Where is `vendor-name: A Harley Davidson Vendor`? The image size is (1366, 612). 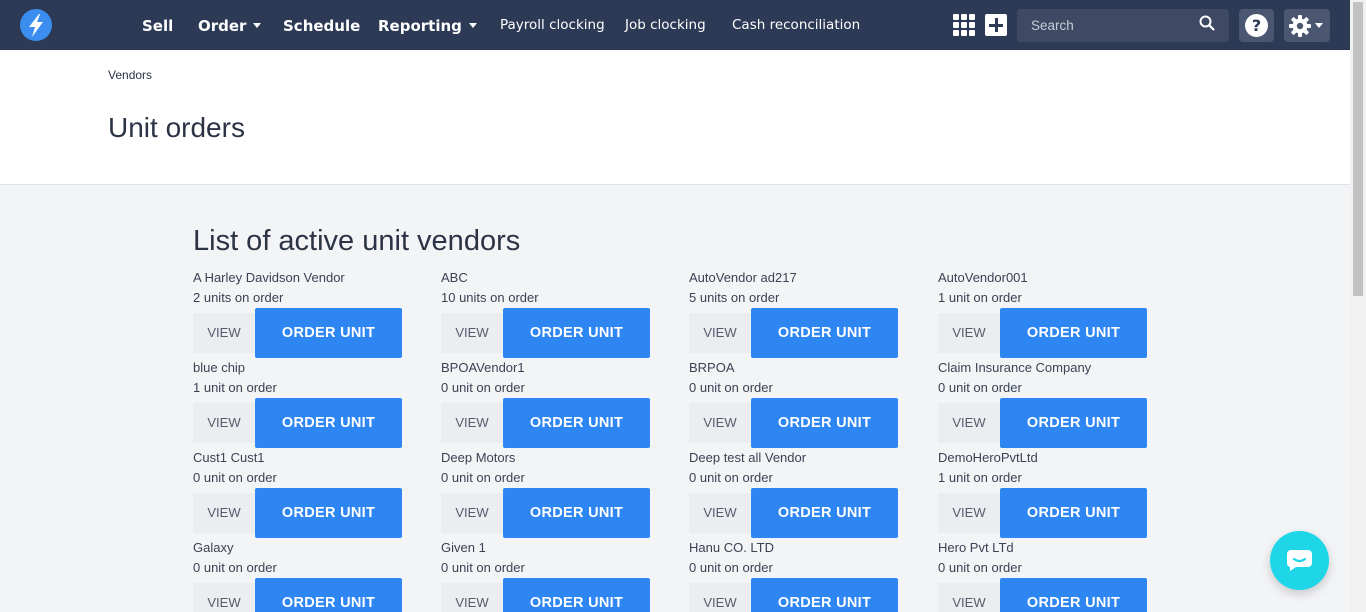 vendor-name: A Harley Davidson Vendor is located at coordinates (269, 277).